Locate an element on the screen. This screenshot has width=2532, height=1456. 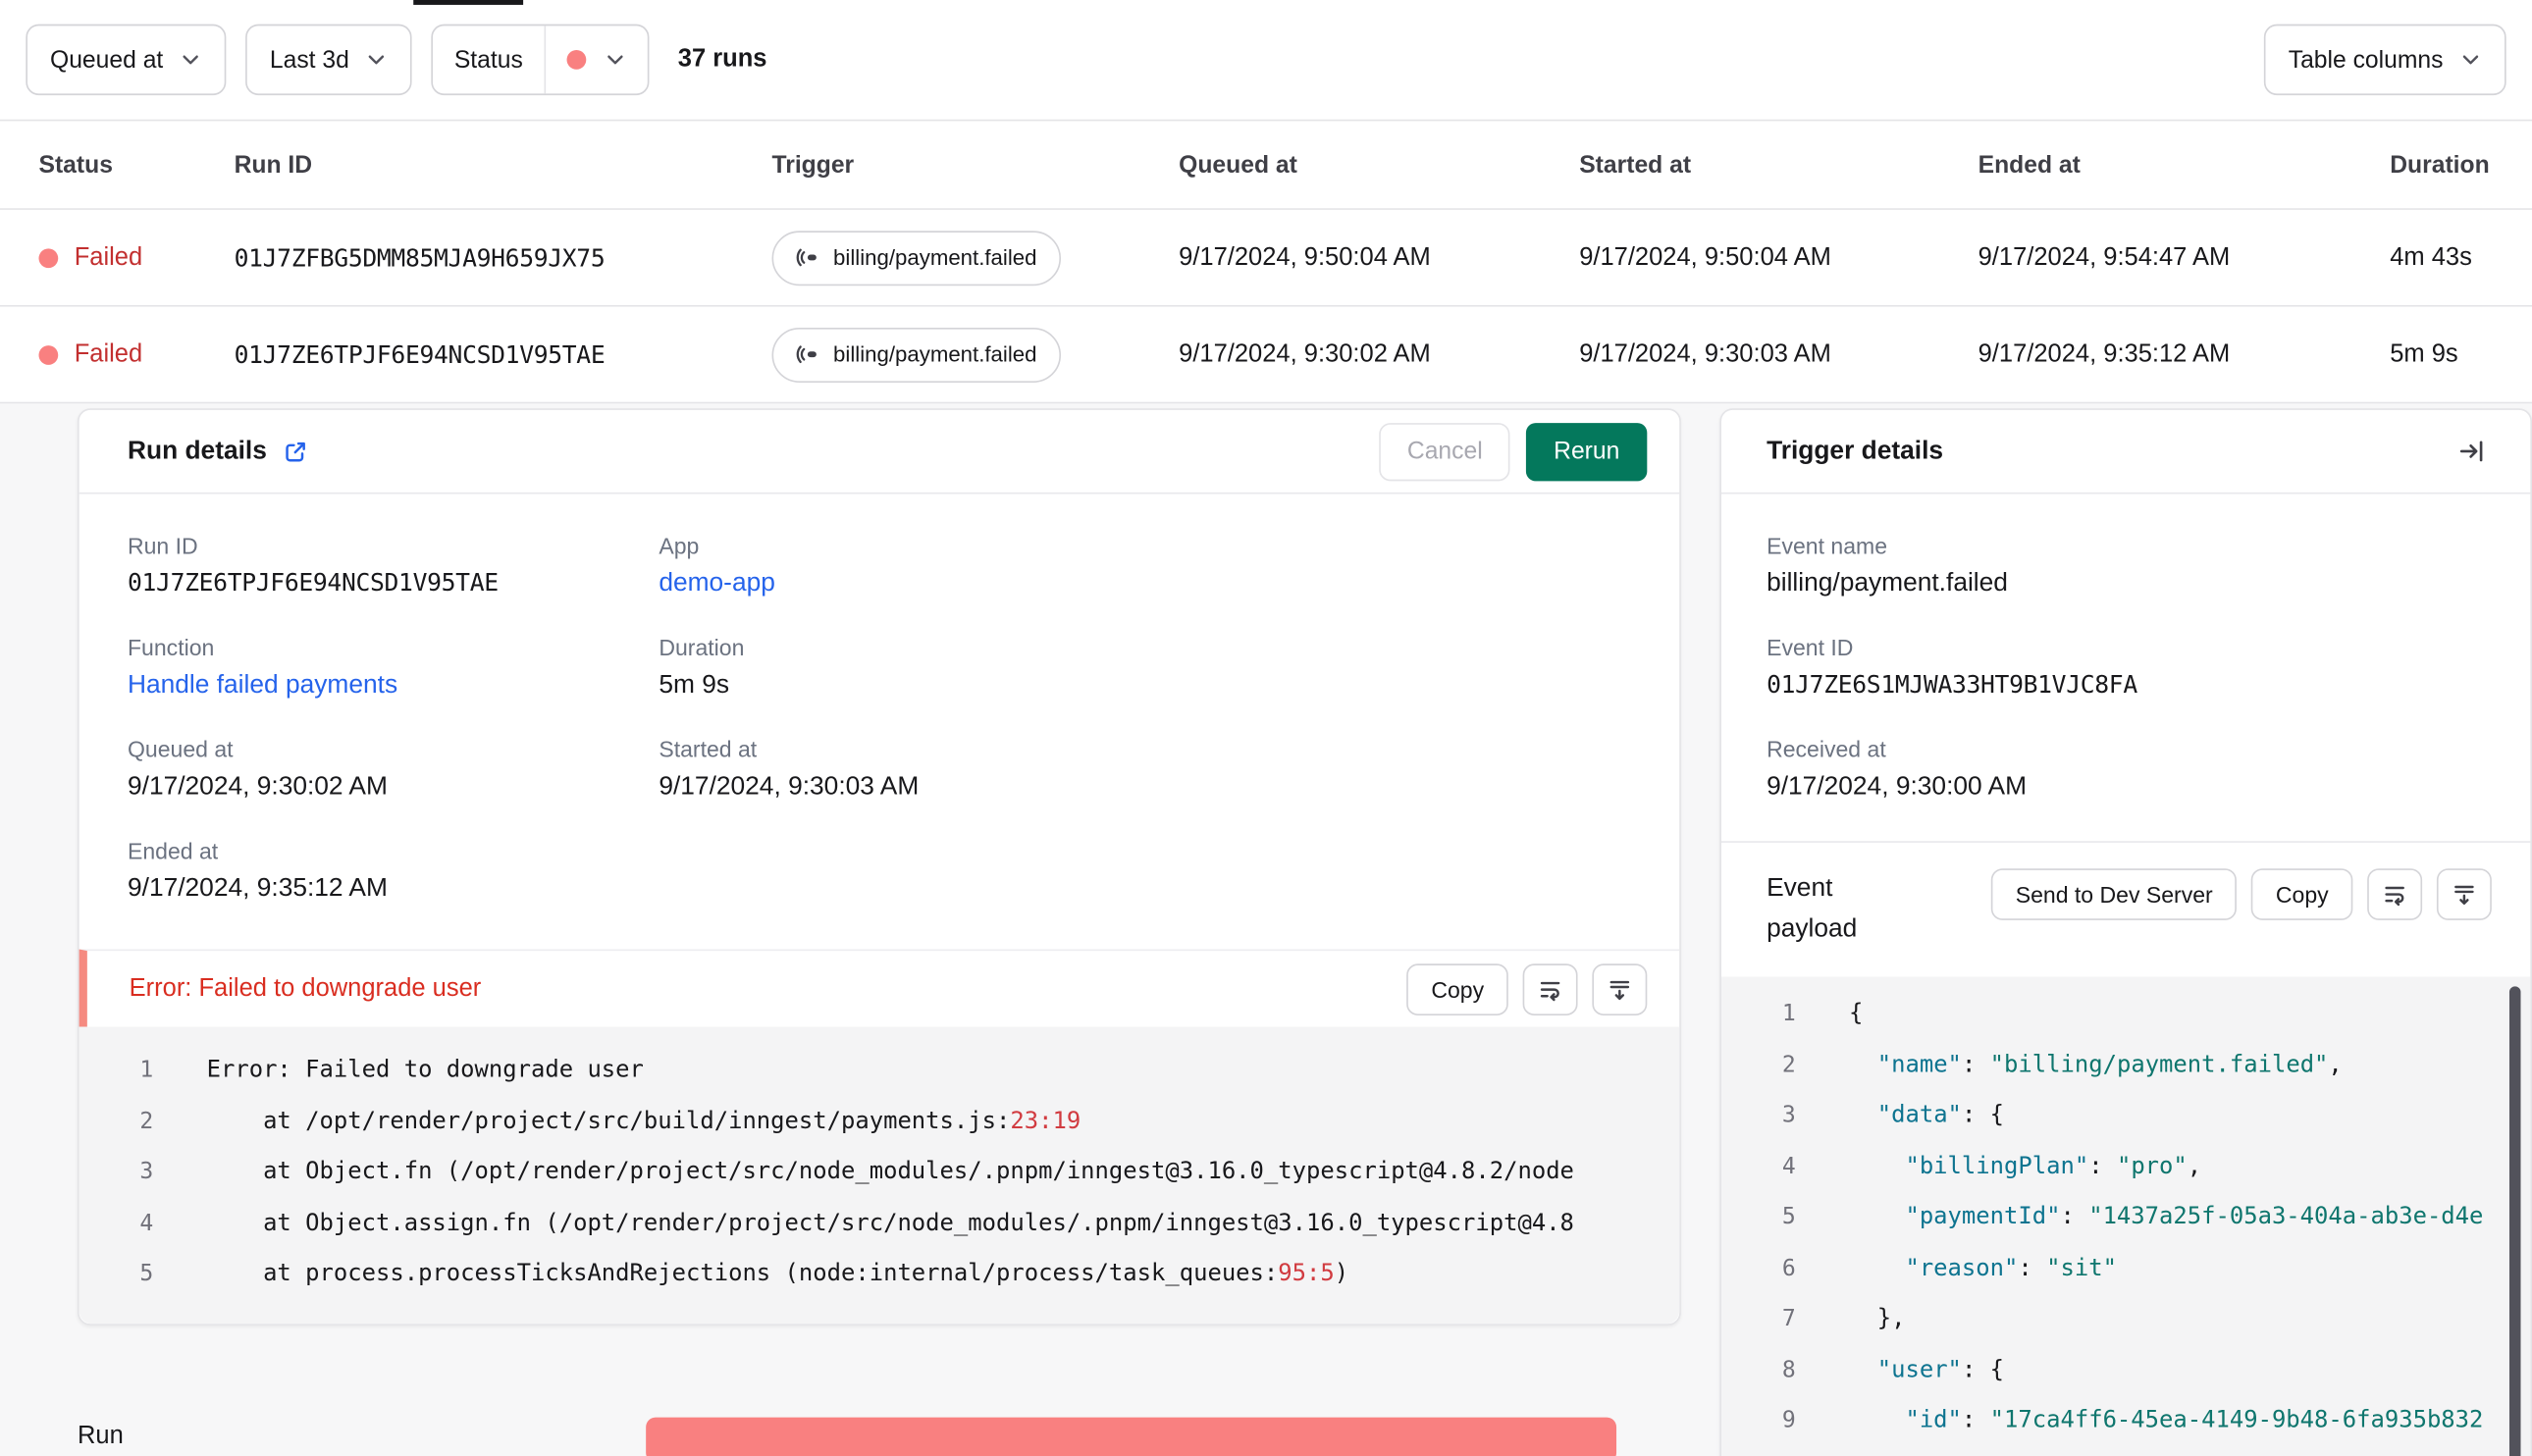
run-id-cell: 01J7ZFBG5DMM85MJA9H659JX75 is located at coordinates (420, 257).